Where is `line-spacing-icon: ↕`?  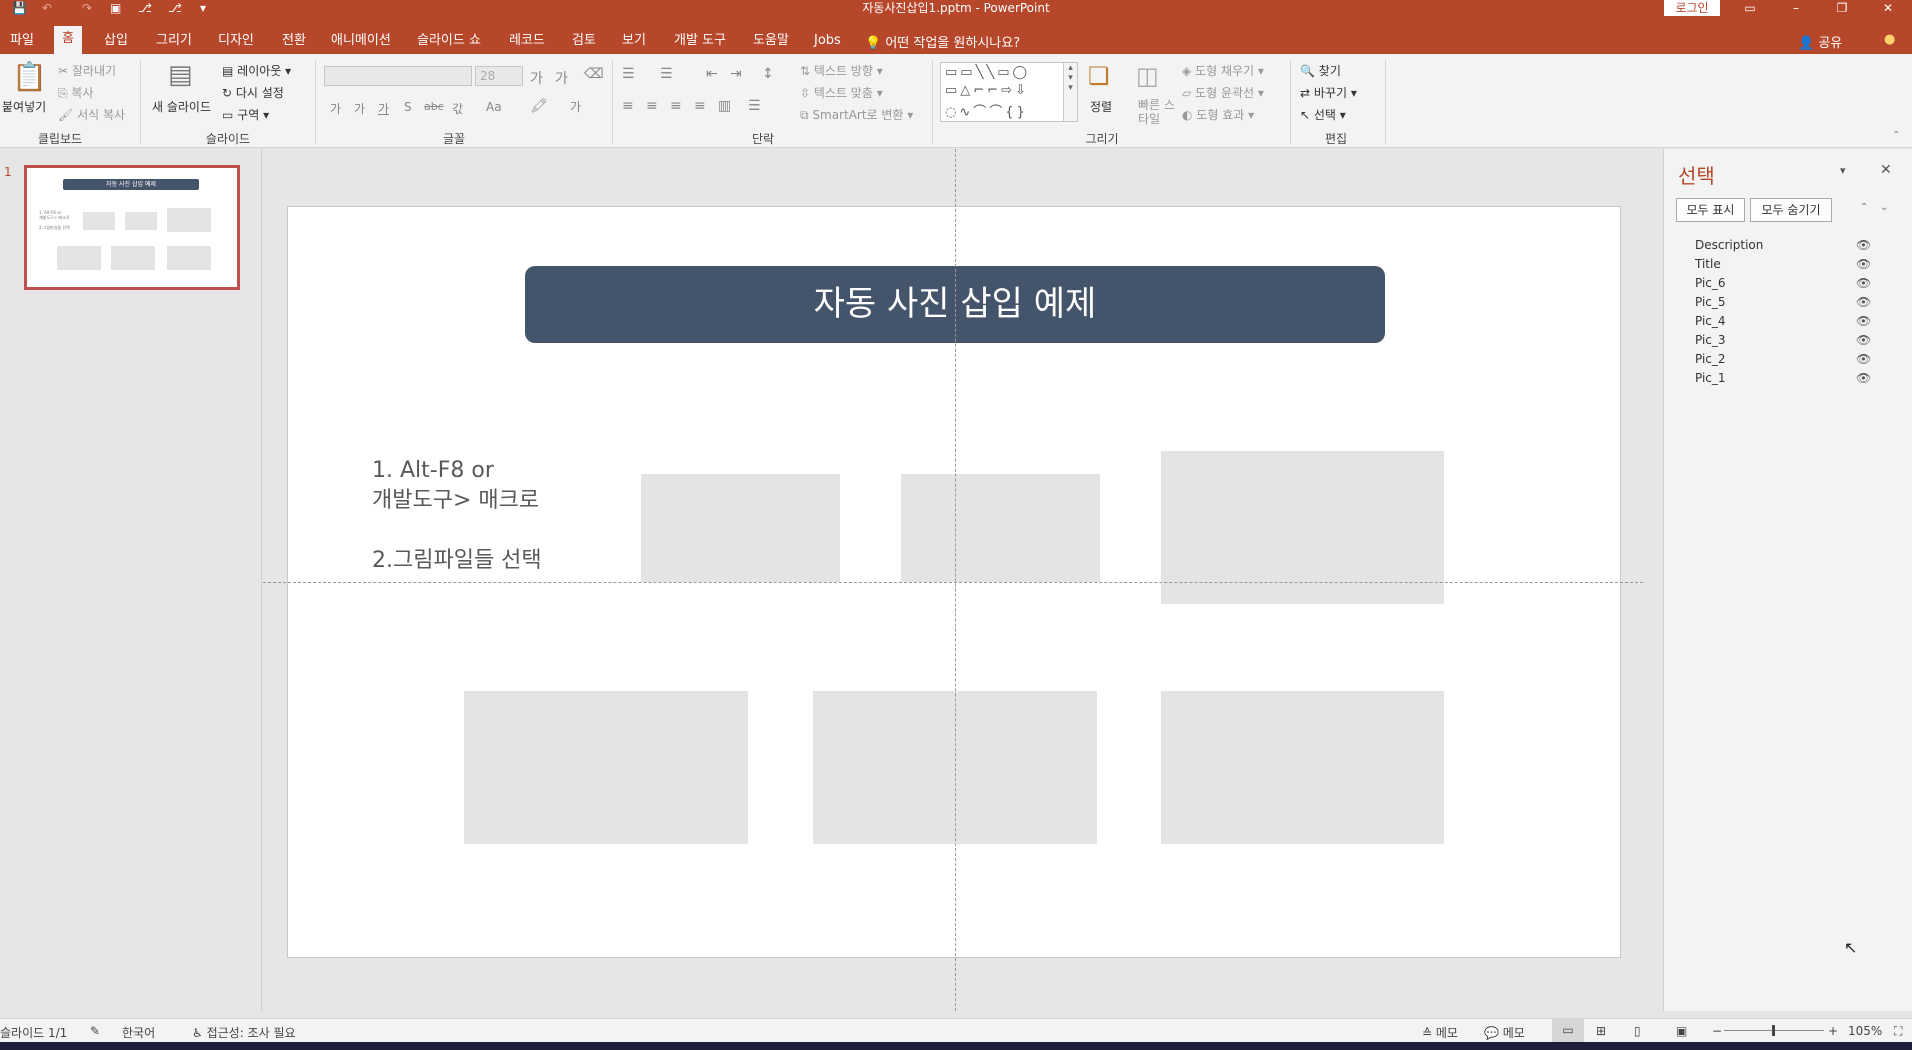
line-spacing-icon: ↕ is located at coordinates (768, 74).